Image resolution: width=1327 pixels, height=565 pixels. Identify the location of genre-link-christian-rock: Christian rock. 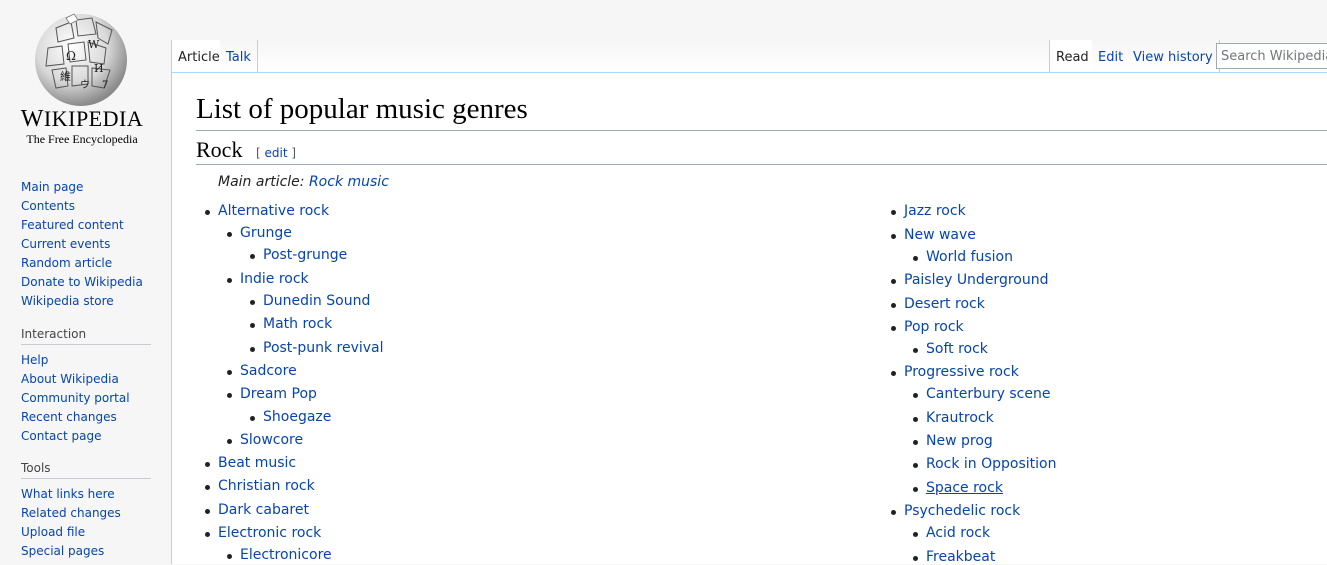
(266, 486).